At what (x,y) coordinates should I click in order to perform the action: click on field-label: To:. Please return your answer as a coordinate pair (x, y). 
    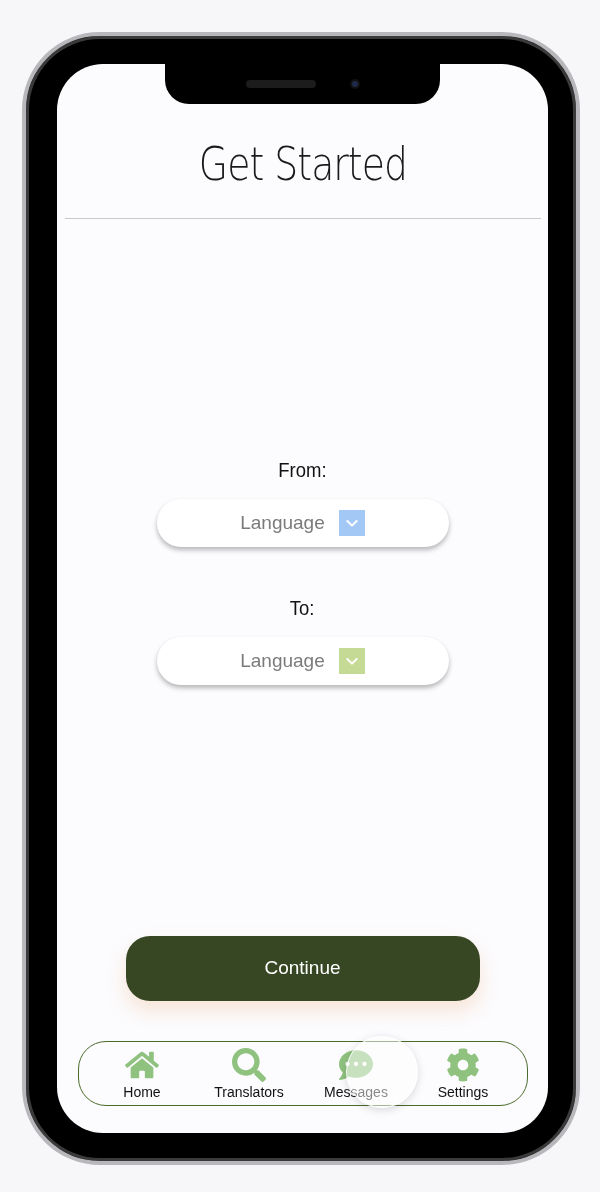
    Looking at the image, I should click on (302, 608).